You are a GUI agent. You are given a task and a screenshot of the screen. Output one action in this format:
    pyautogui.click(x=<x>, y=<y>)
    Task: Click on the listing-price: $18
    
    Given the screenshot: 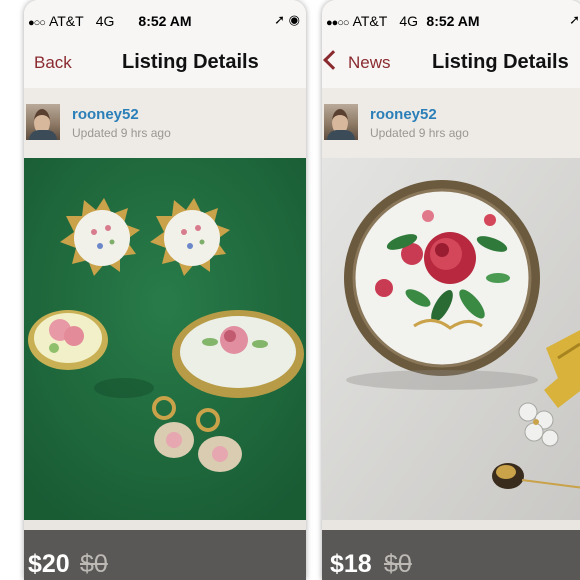 What is the action you would take?
    pyautogui.click(x=351, y=564)
    